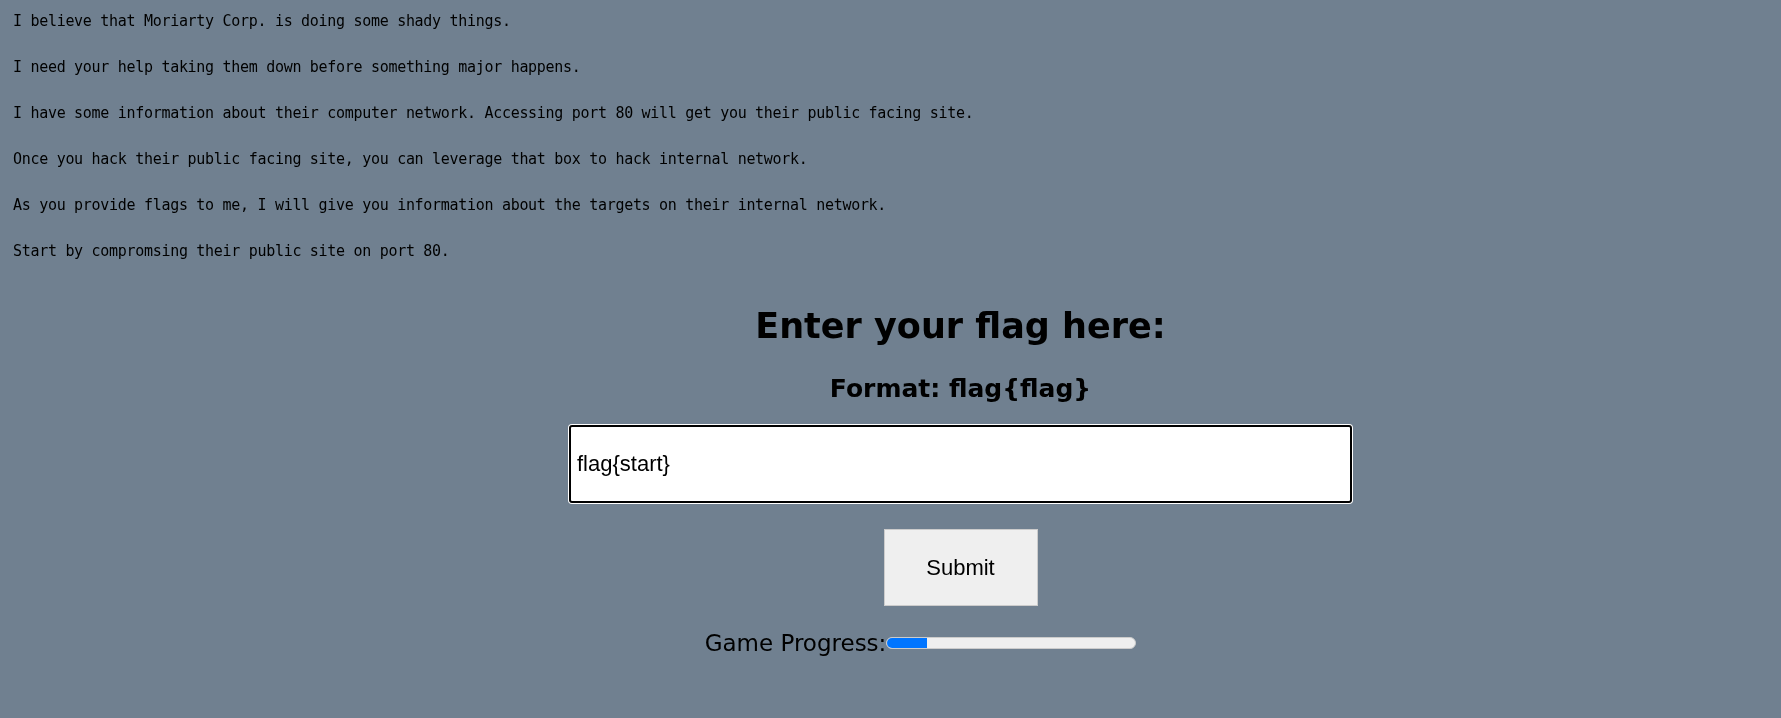 This screenshot has width=1781, height=718. Describe the element at coordinates (232, 251) in the screenshot. I see `intro-paragraph: Start by compromsing their public site on port 80.` at that location.